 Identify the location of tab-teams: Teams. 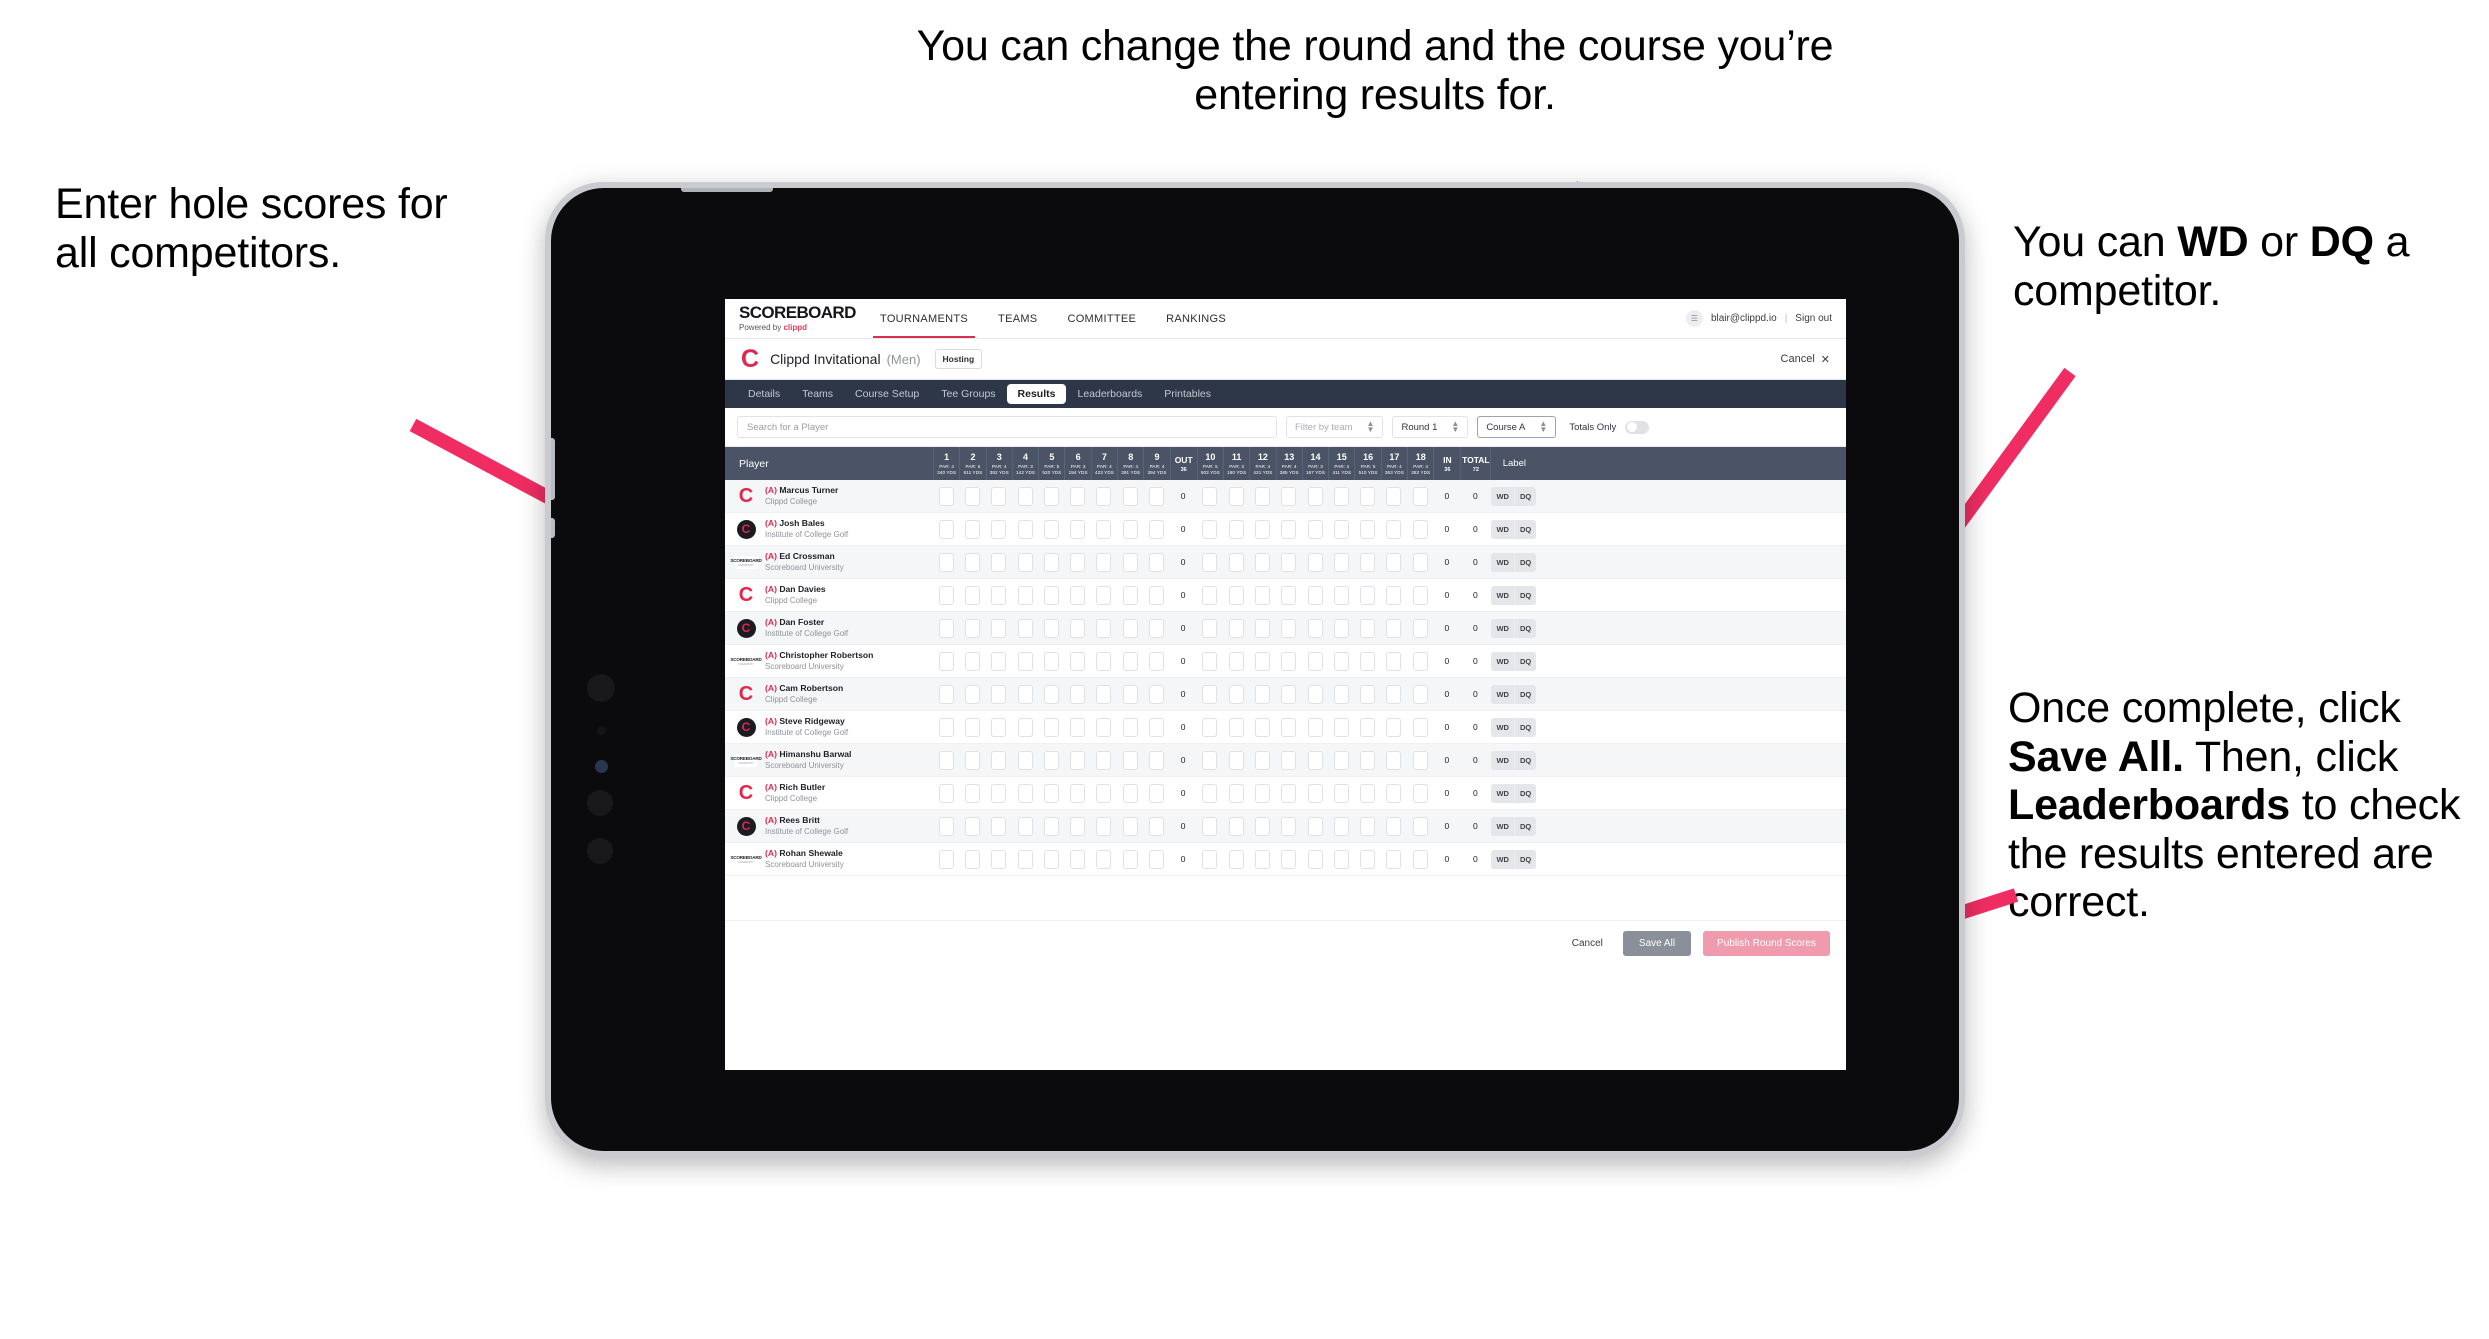
(817, 394).